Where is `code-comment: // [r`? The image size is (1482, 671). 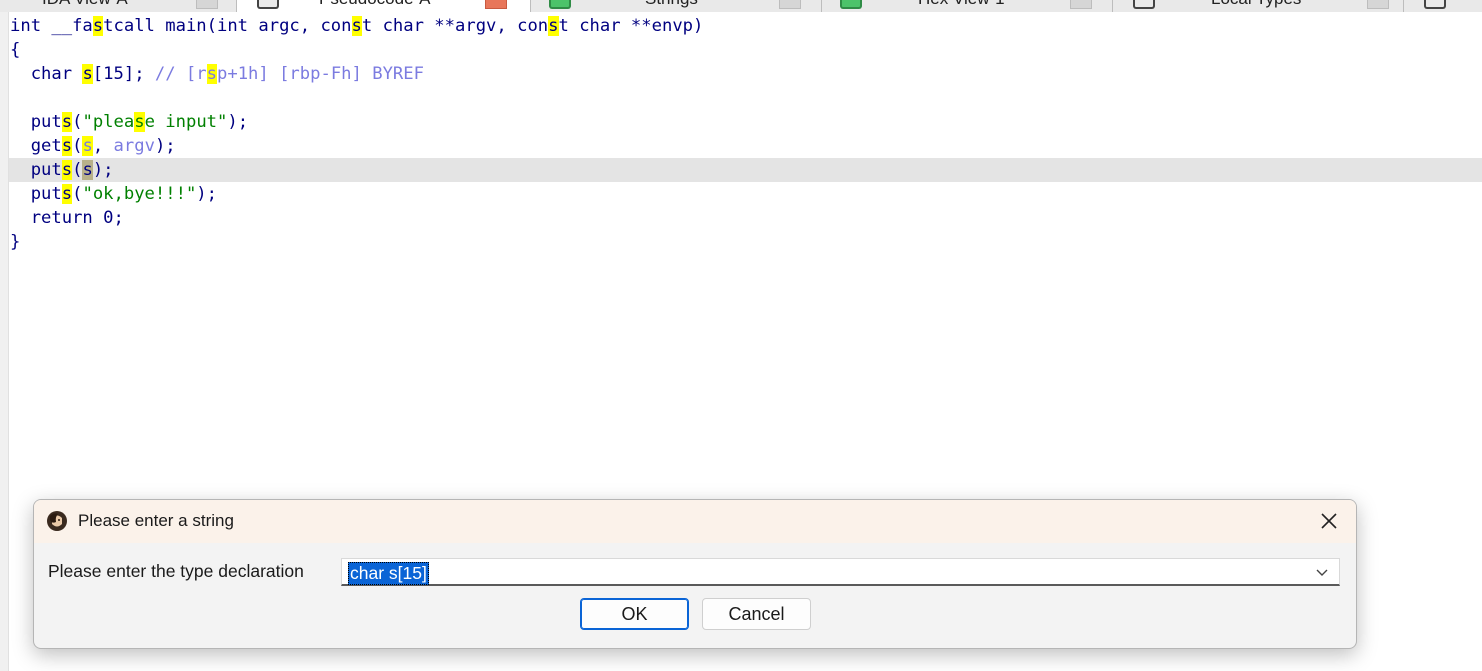
code-comment: // [r is located at coordinates (180, 74).